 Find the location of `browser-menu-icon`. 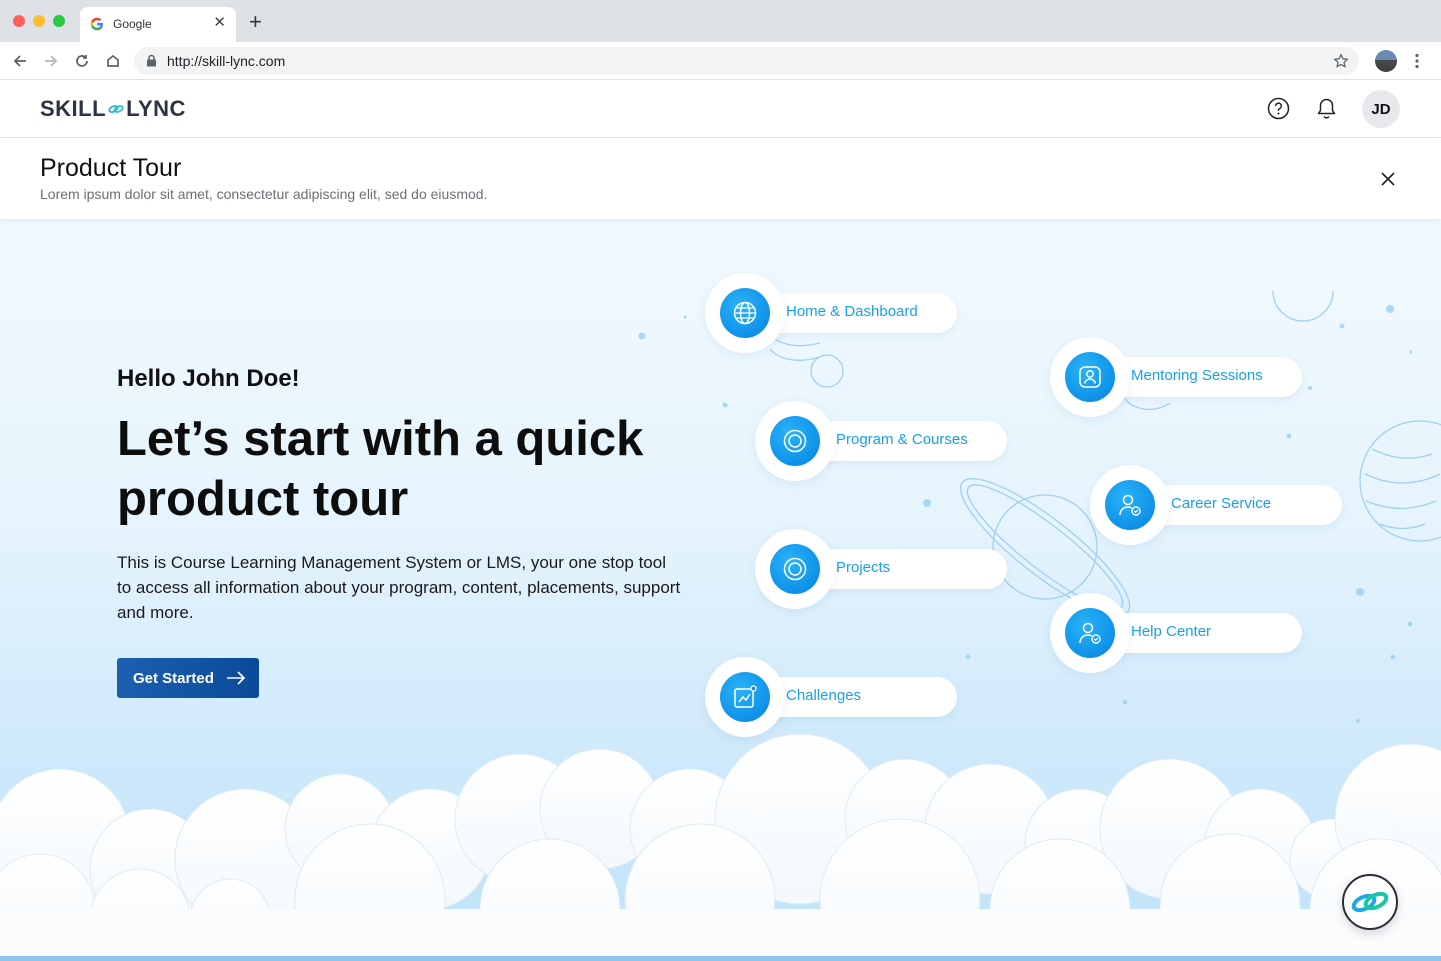

browser-menu-icon is located at coordinates (1417, 61).